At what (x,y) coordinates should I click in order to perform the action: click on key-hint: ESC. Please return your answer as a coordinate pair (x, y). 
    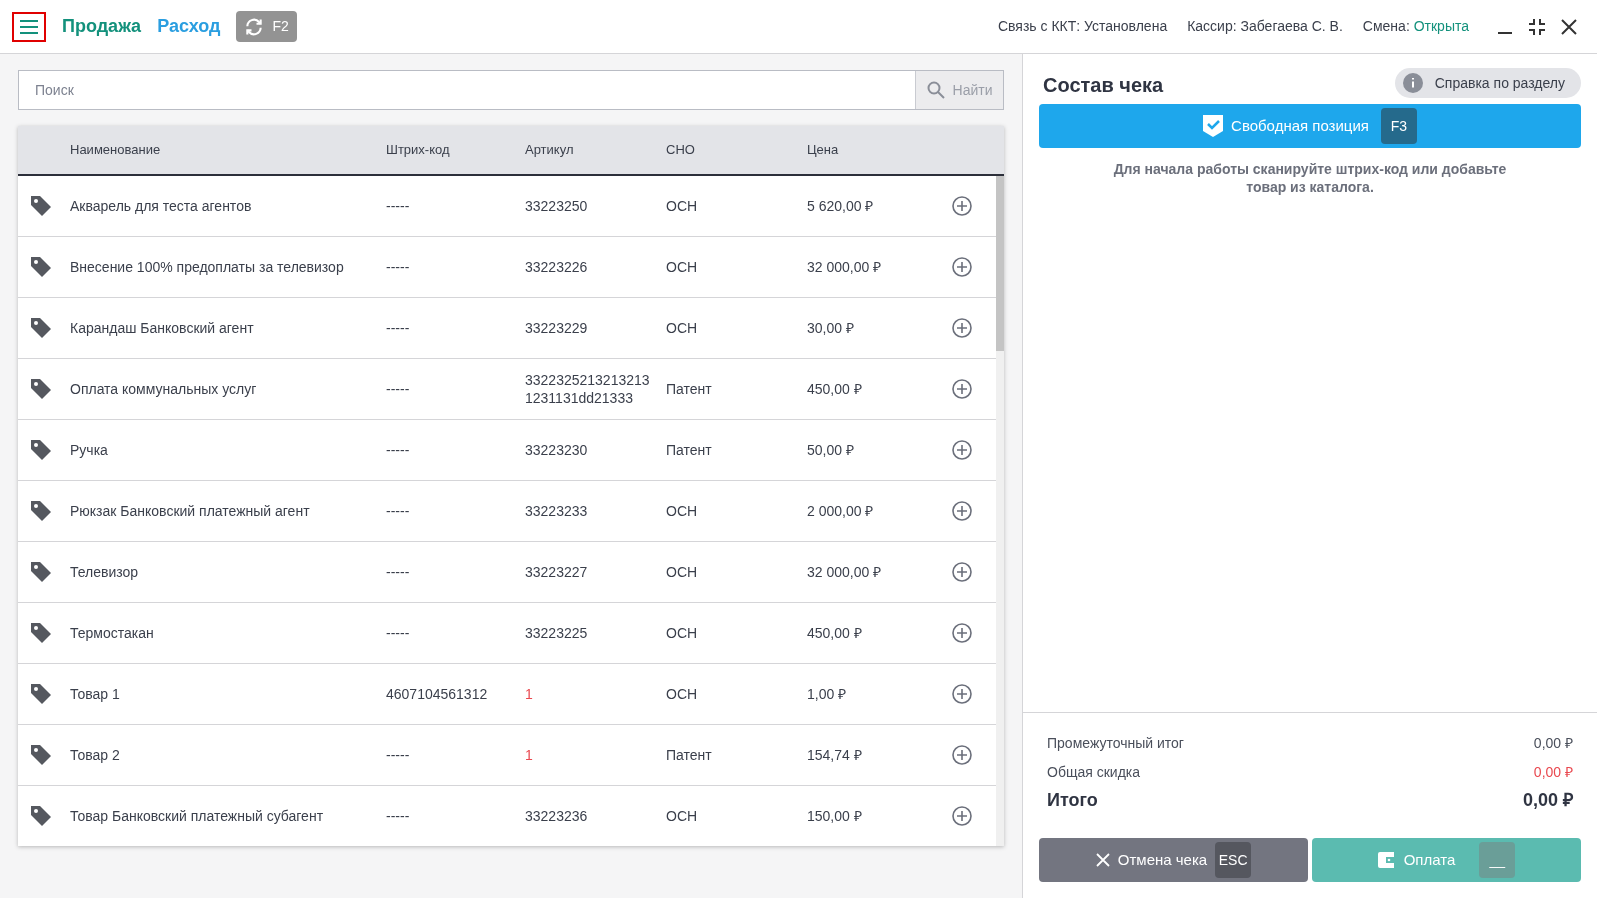
    Looking at the image, I should click on (1233, 860).